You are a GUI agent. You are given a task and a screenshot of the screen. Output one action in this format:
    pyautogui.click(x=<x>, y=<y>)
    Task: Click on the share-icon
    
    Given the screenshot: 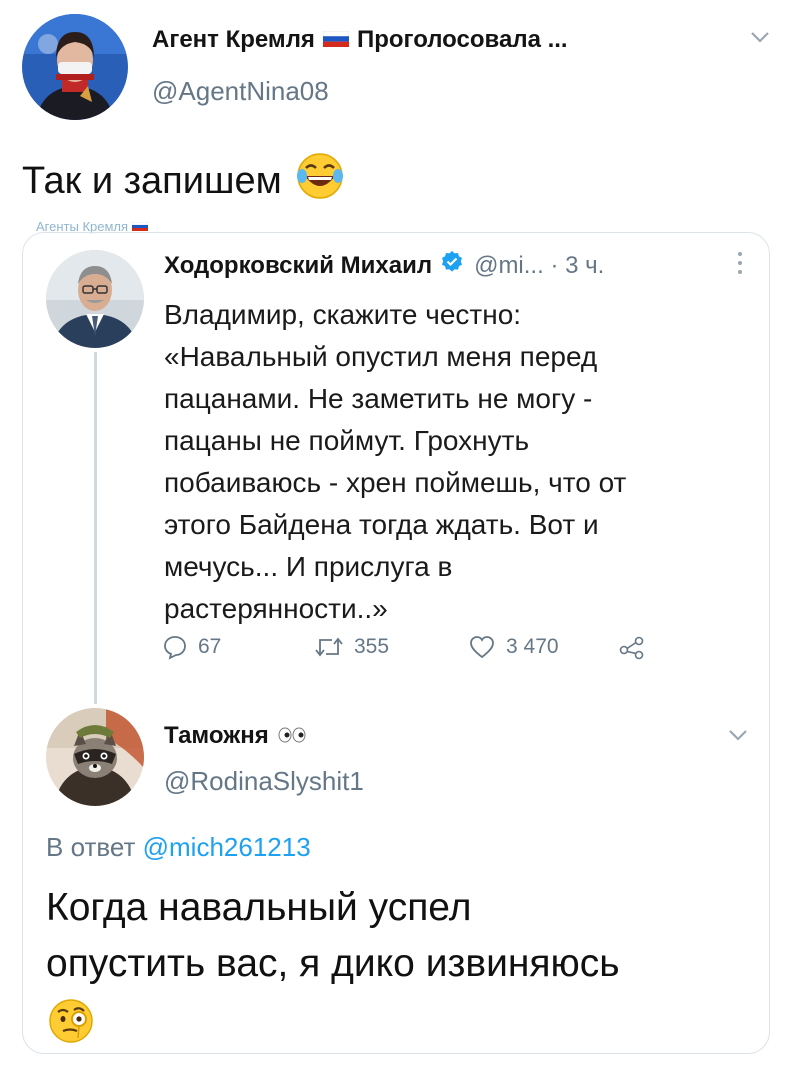 What is the action you would take?
    pyautogui.click(x=631, y=648)
    